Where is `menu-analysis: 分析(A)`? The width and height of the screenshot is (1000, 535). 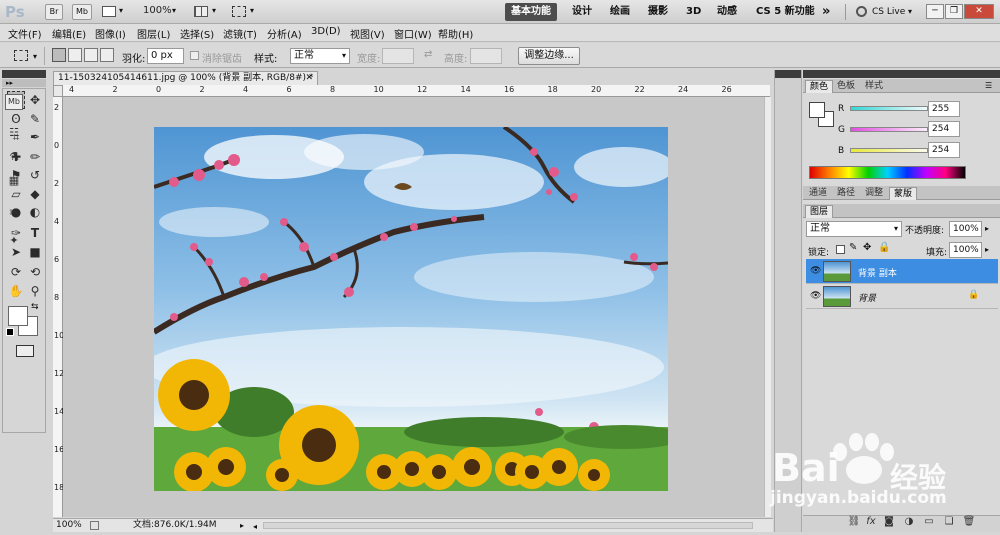 menu-analysis: 分析(A) is located at coordinates (284, 33).